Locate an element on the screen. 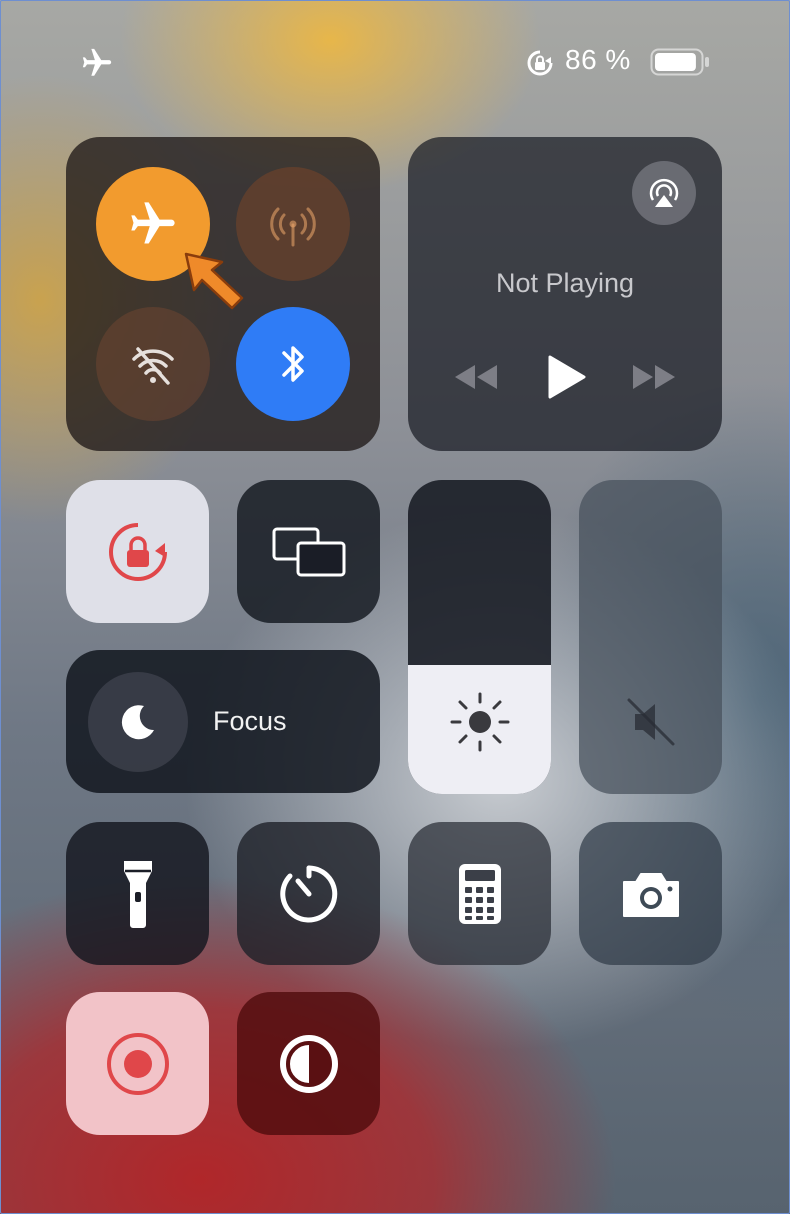 The height and width of the screenshot is (1214, 790). bluetooth-button is located at coordinates (293, 364).